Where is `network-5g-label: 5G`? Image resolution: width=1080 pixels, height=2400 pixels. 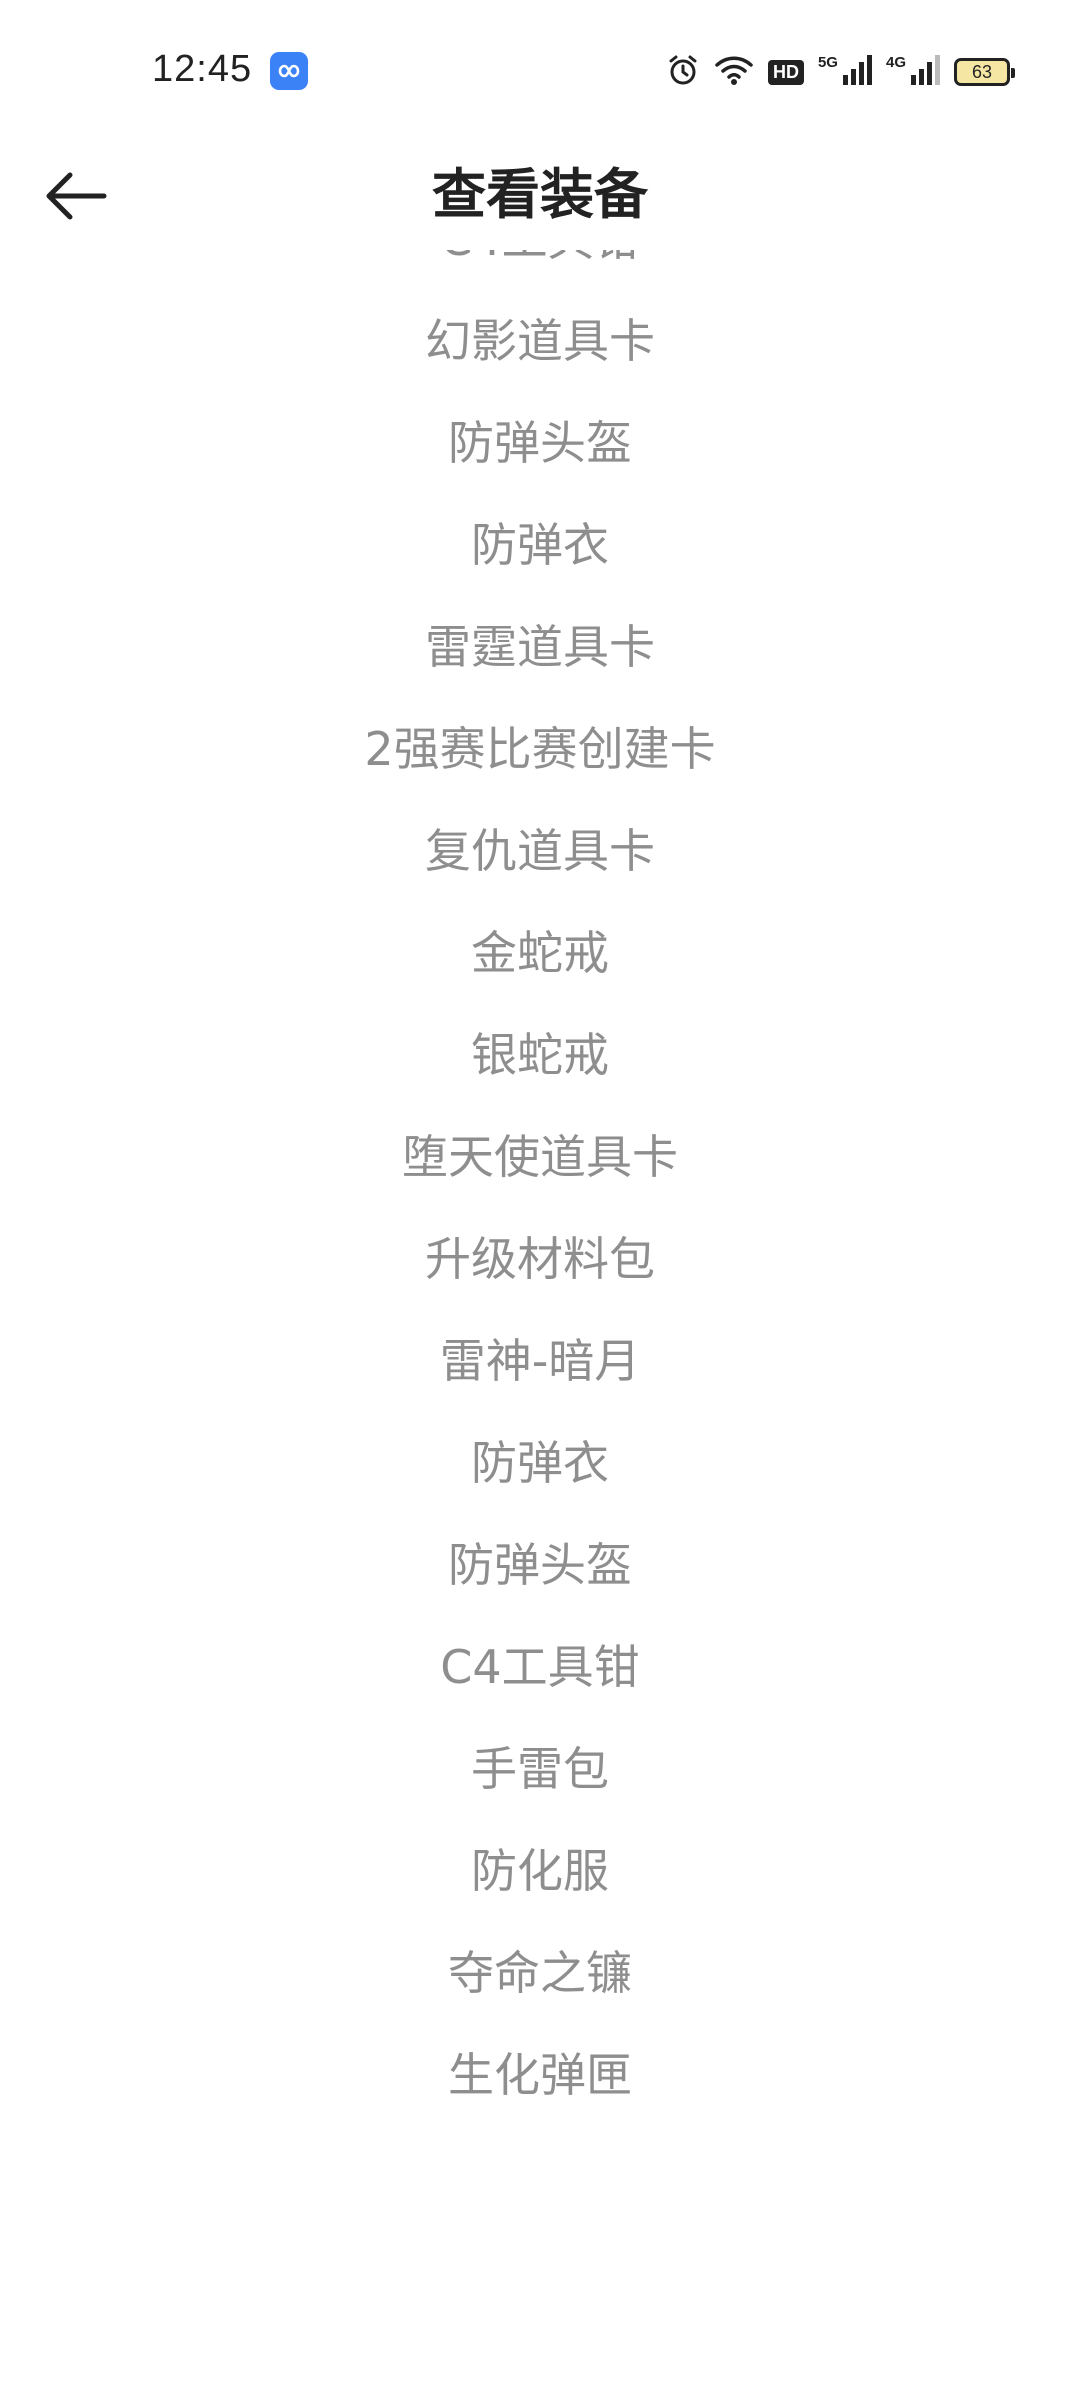
network-5g-label: 5G is located at coordinates (827, 62).